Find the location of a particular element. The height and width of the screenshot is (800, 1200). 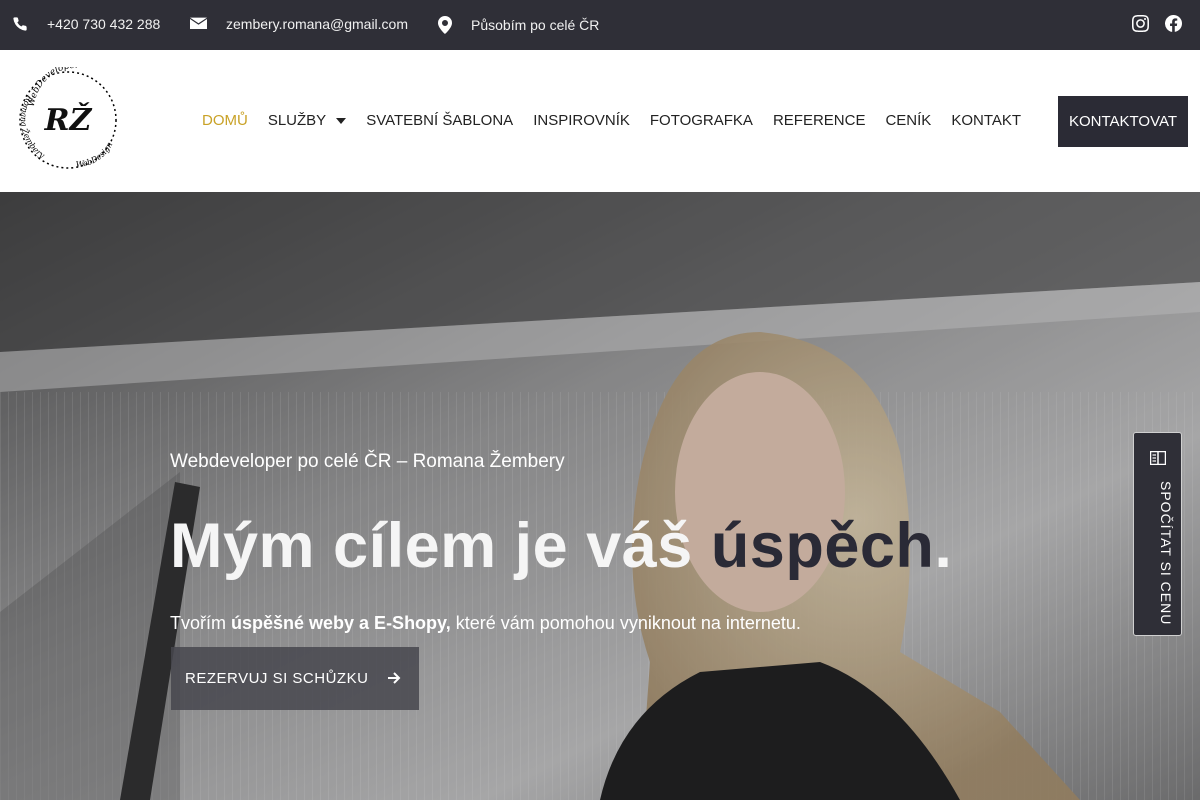

nav-label: KONTAKT is located at coordinates (986, 120).